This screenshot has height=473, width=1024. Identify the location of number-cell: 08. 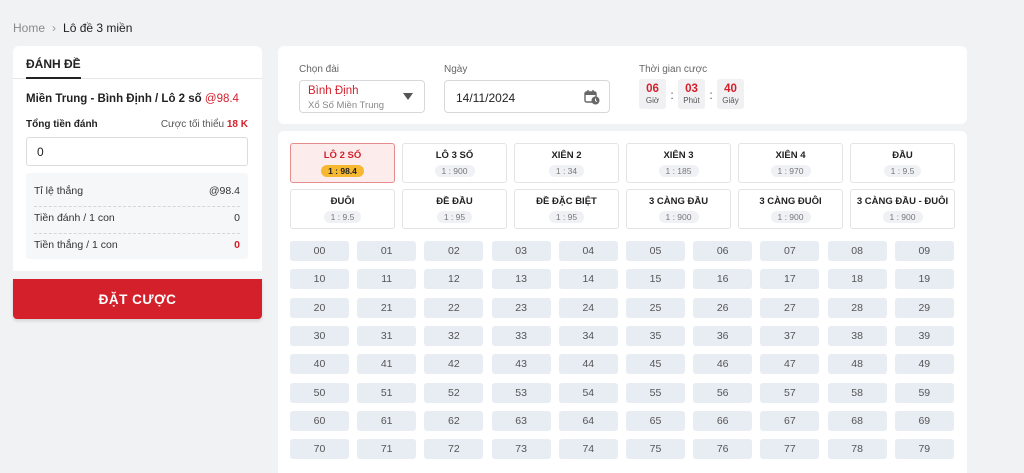
(857, 251).